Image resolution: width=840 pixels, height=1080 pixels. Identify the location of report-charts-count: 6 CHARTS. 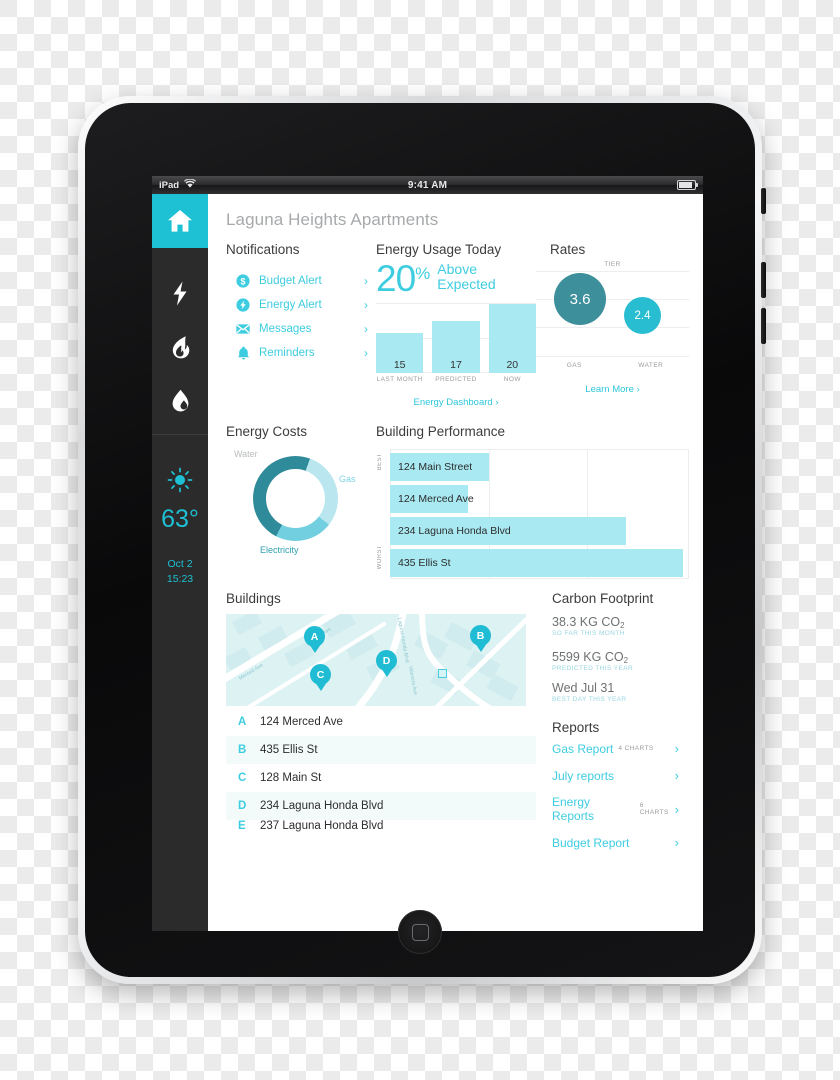
(654, 809).